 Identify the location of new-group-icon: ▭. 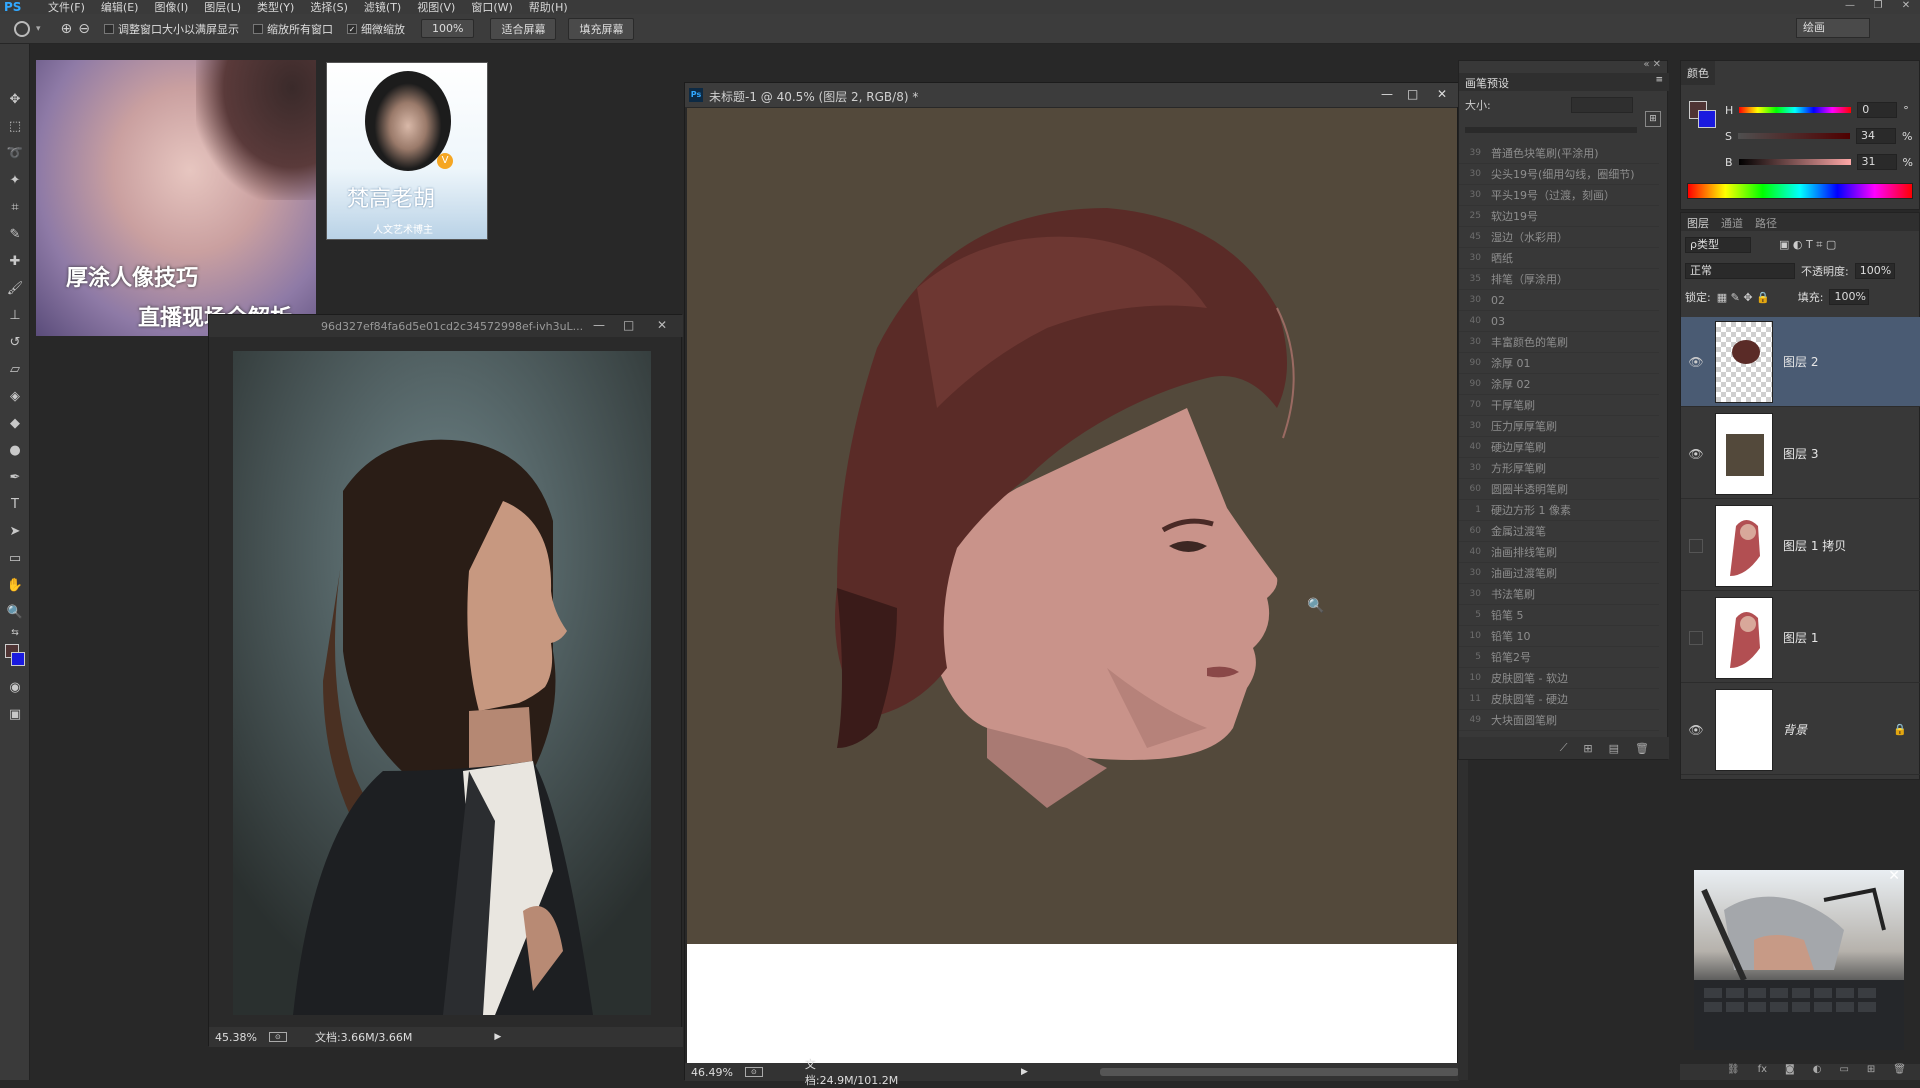
(1843, 1072).